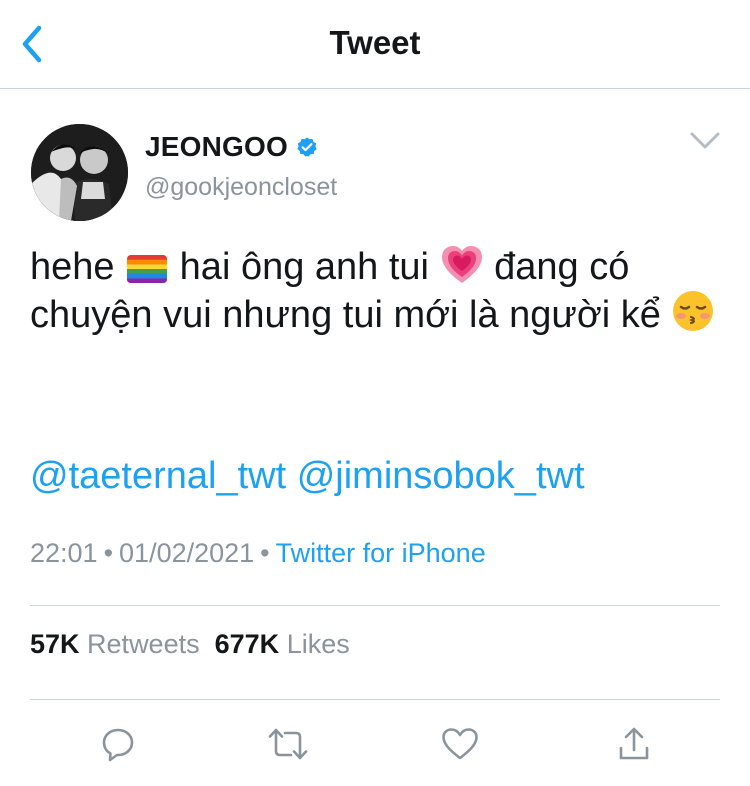 Image resolution: width=750 pixels, height=786 pixels. I want to click on verified-badge-icon, so click(307, 147).